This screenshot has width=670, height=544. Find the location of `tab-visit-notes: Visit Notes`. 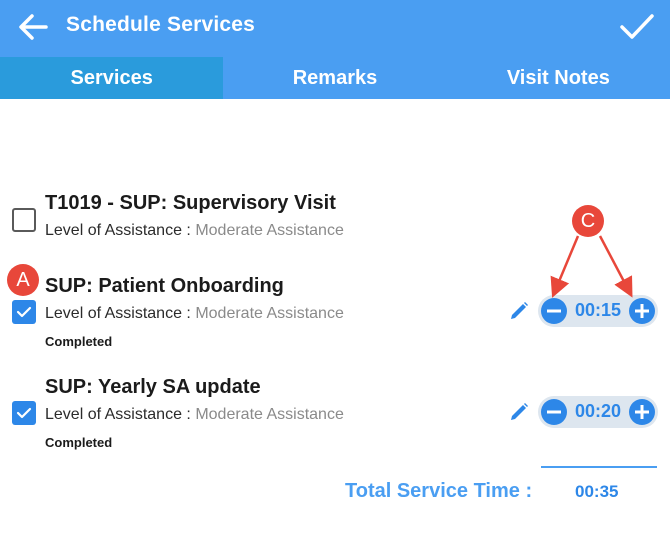

tab-visit-notes: Visit Notes is located at coordinates (558, 78).